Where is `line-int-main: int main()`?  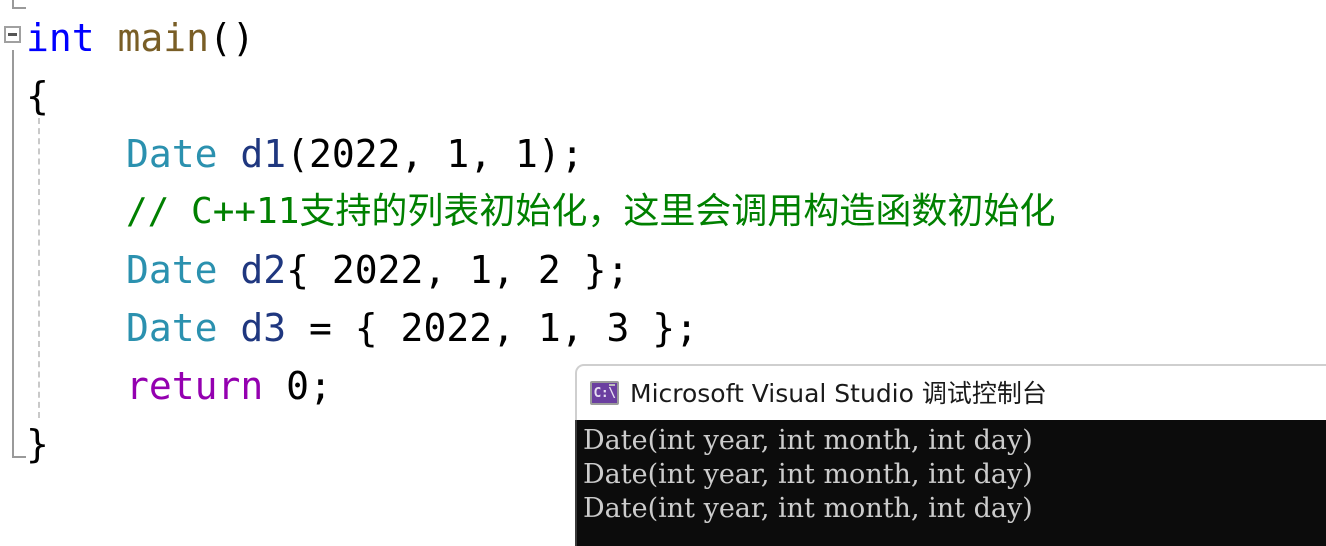
line-int-main: int main() is located at coordinates (663, 38).